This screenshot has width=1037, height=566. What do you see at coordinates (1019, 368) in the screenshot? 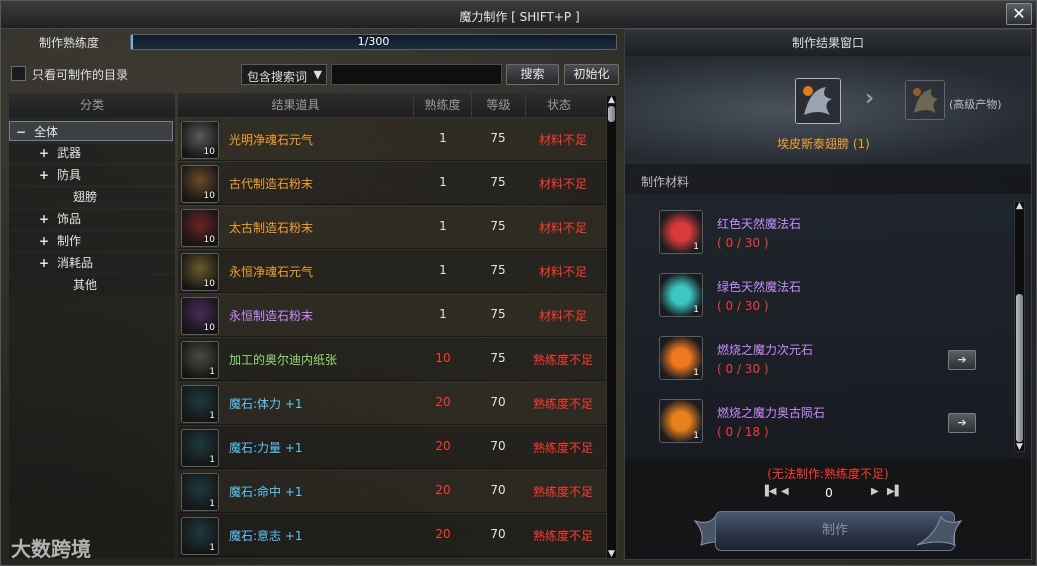
I see `materials-scroll-thumb` at bounding box center [1019, 368].